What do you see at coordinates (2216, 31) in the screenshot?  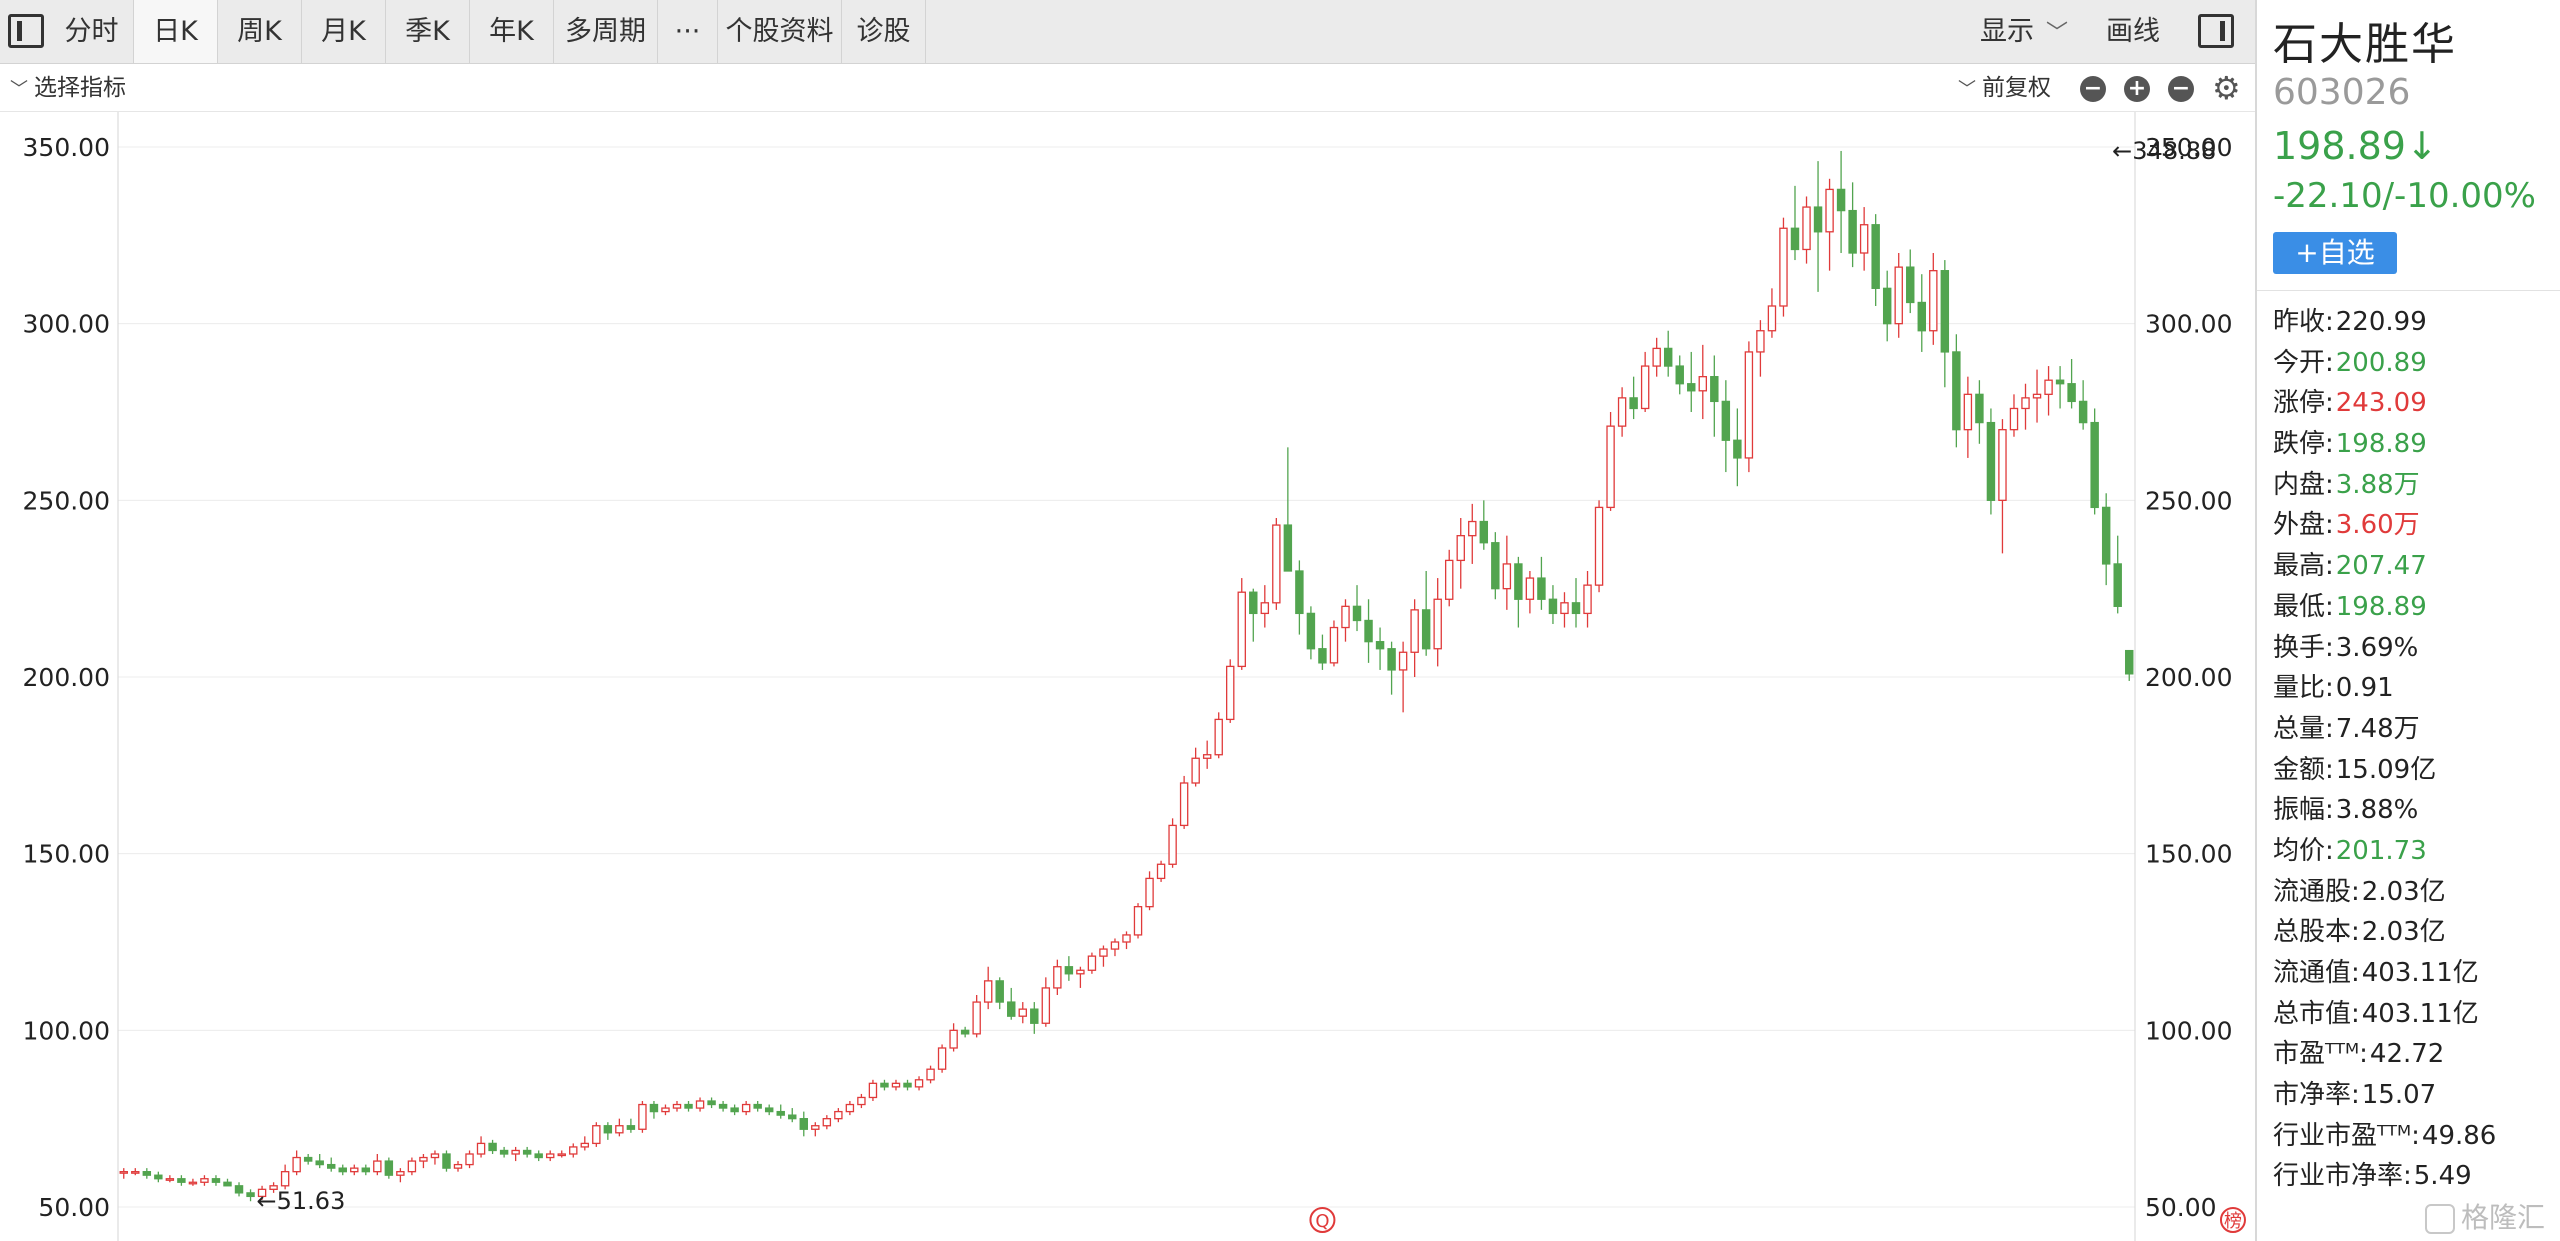 I see `right-panel-toggle-icon` at bounding box center [2216, 31].